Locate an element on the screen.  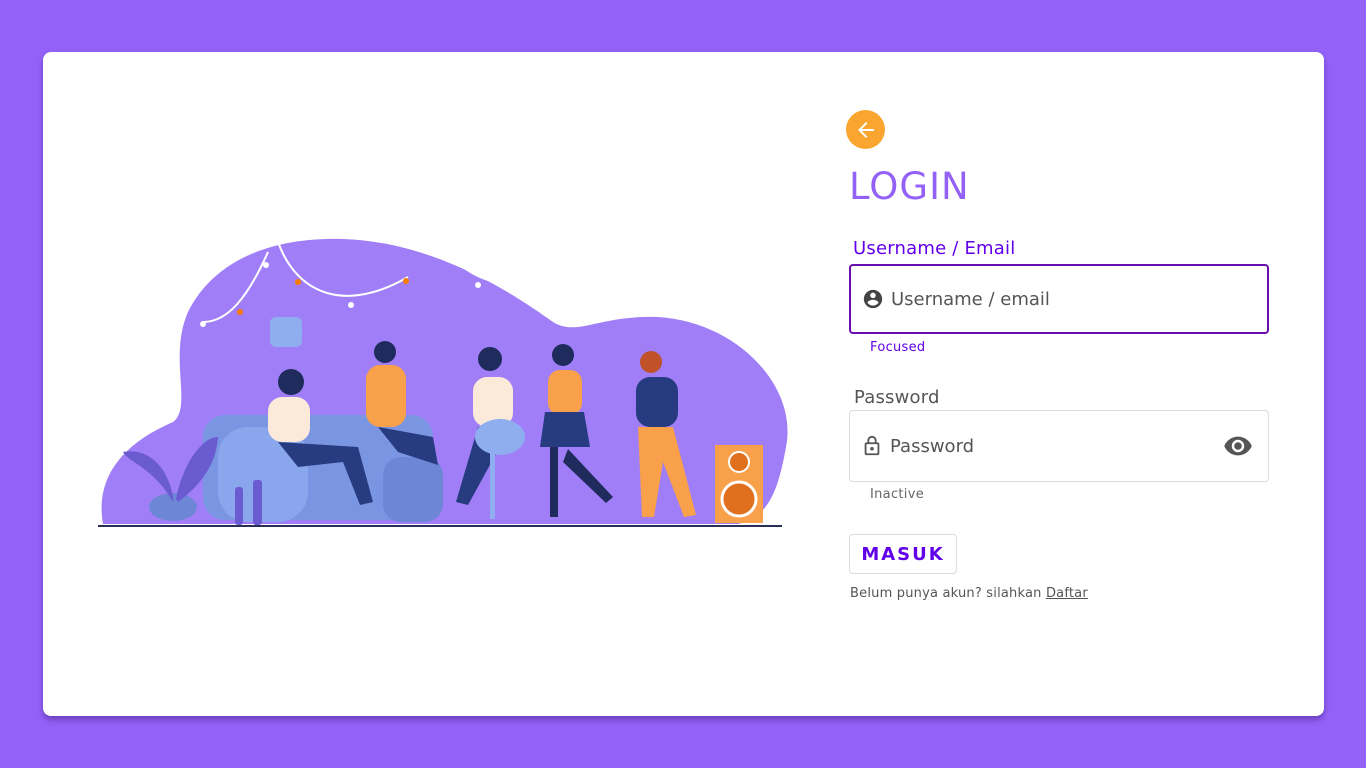
register-link: Daftar is located at coordinates (1067, 593).